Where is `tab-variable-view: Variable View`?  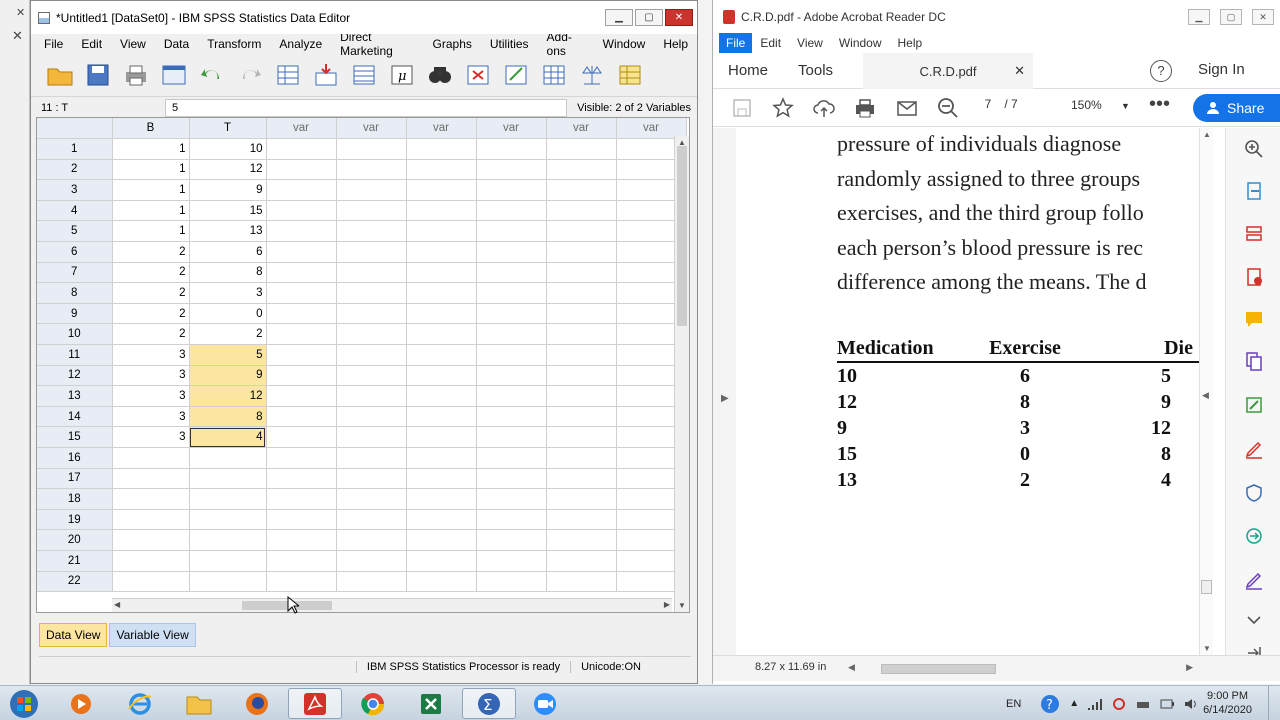
tab-variable-view: Variable View is located at coordinates (152, 635).